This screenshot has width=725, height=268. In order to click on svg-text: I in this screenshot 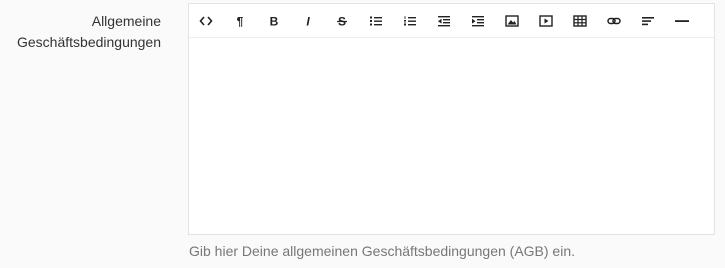, I will do `click(308, 22)`.